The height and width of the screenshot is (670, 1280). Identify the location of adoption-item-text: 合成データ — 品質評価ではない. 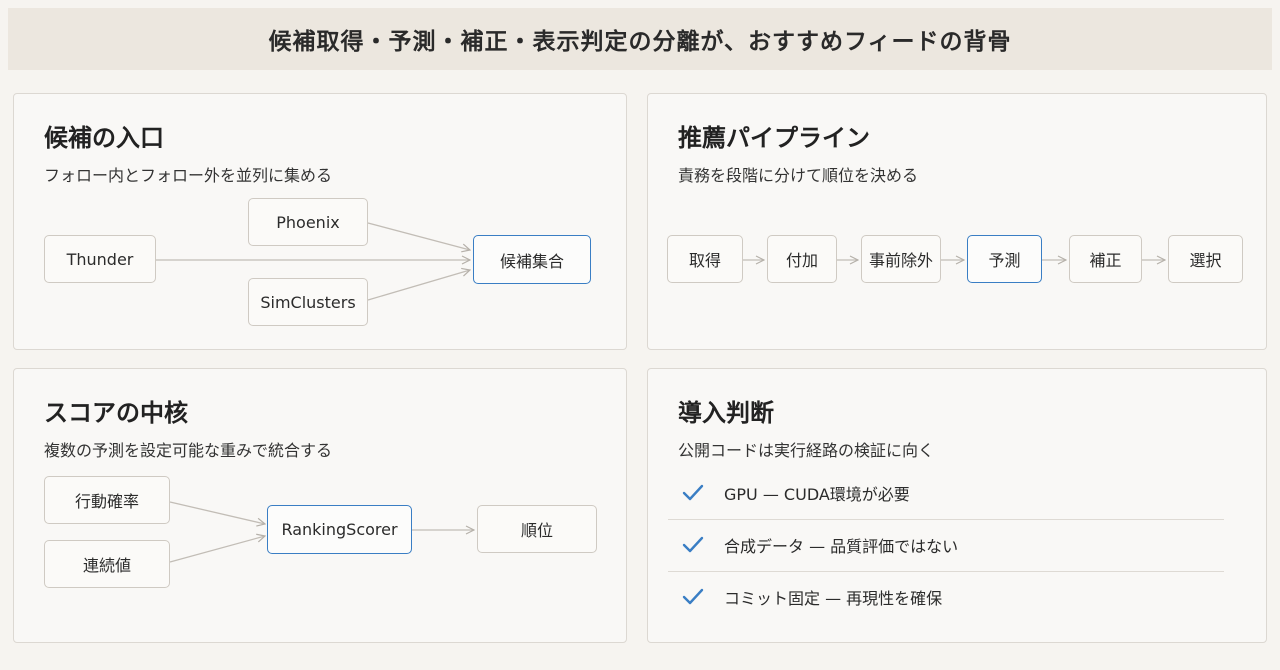
(841, 546).